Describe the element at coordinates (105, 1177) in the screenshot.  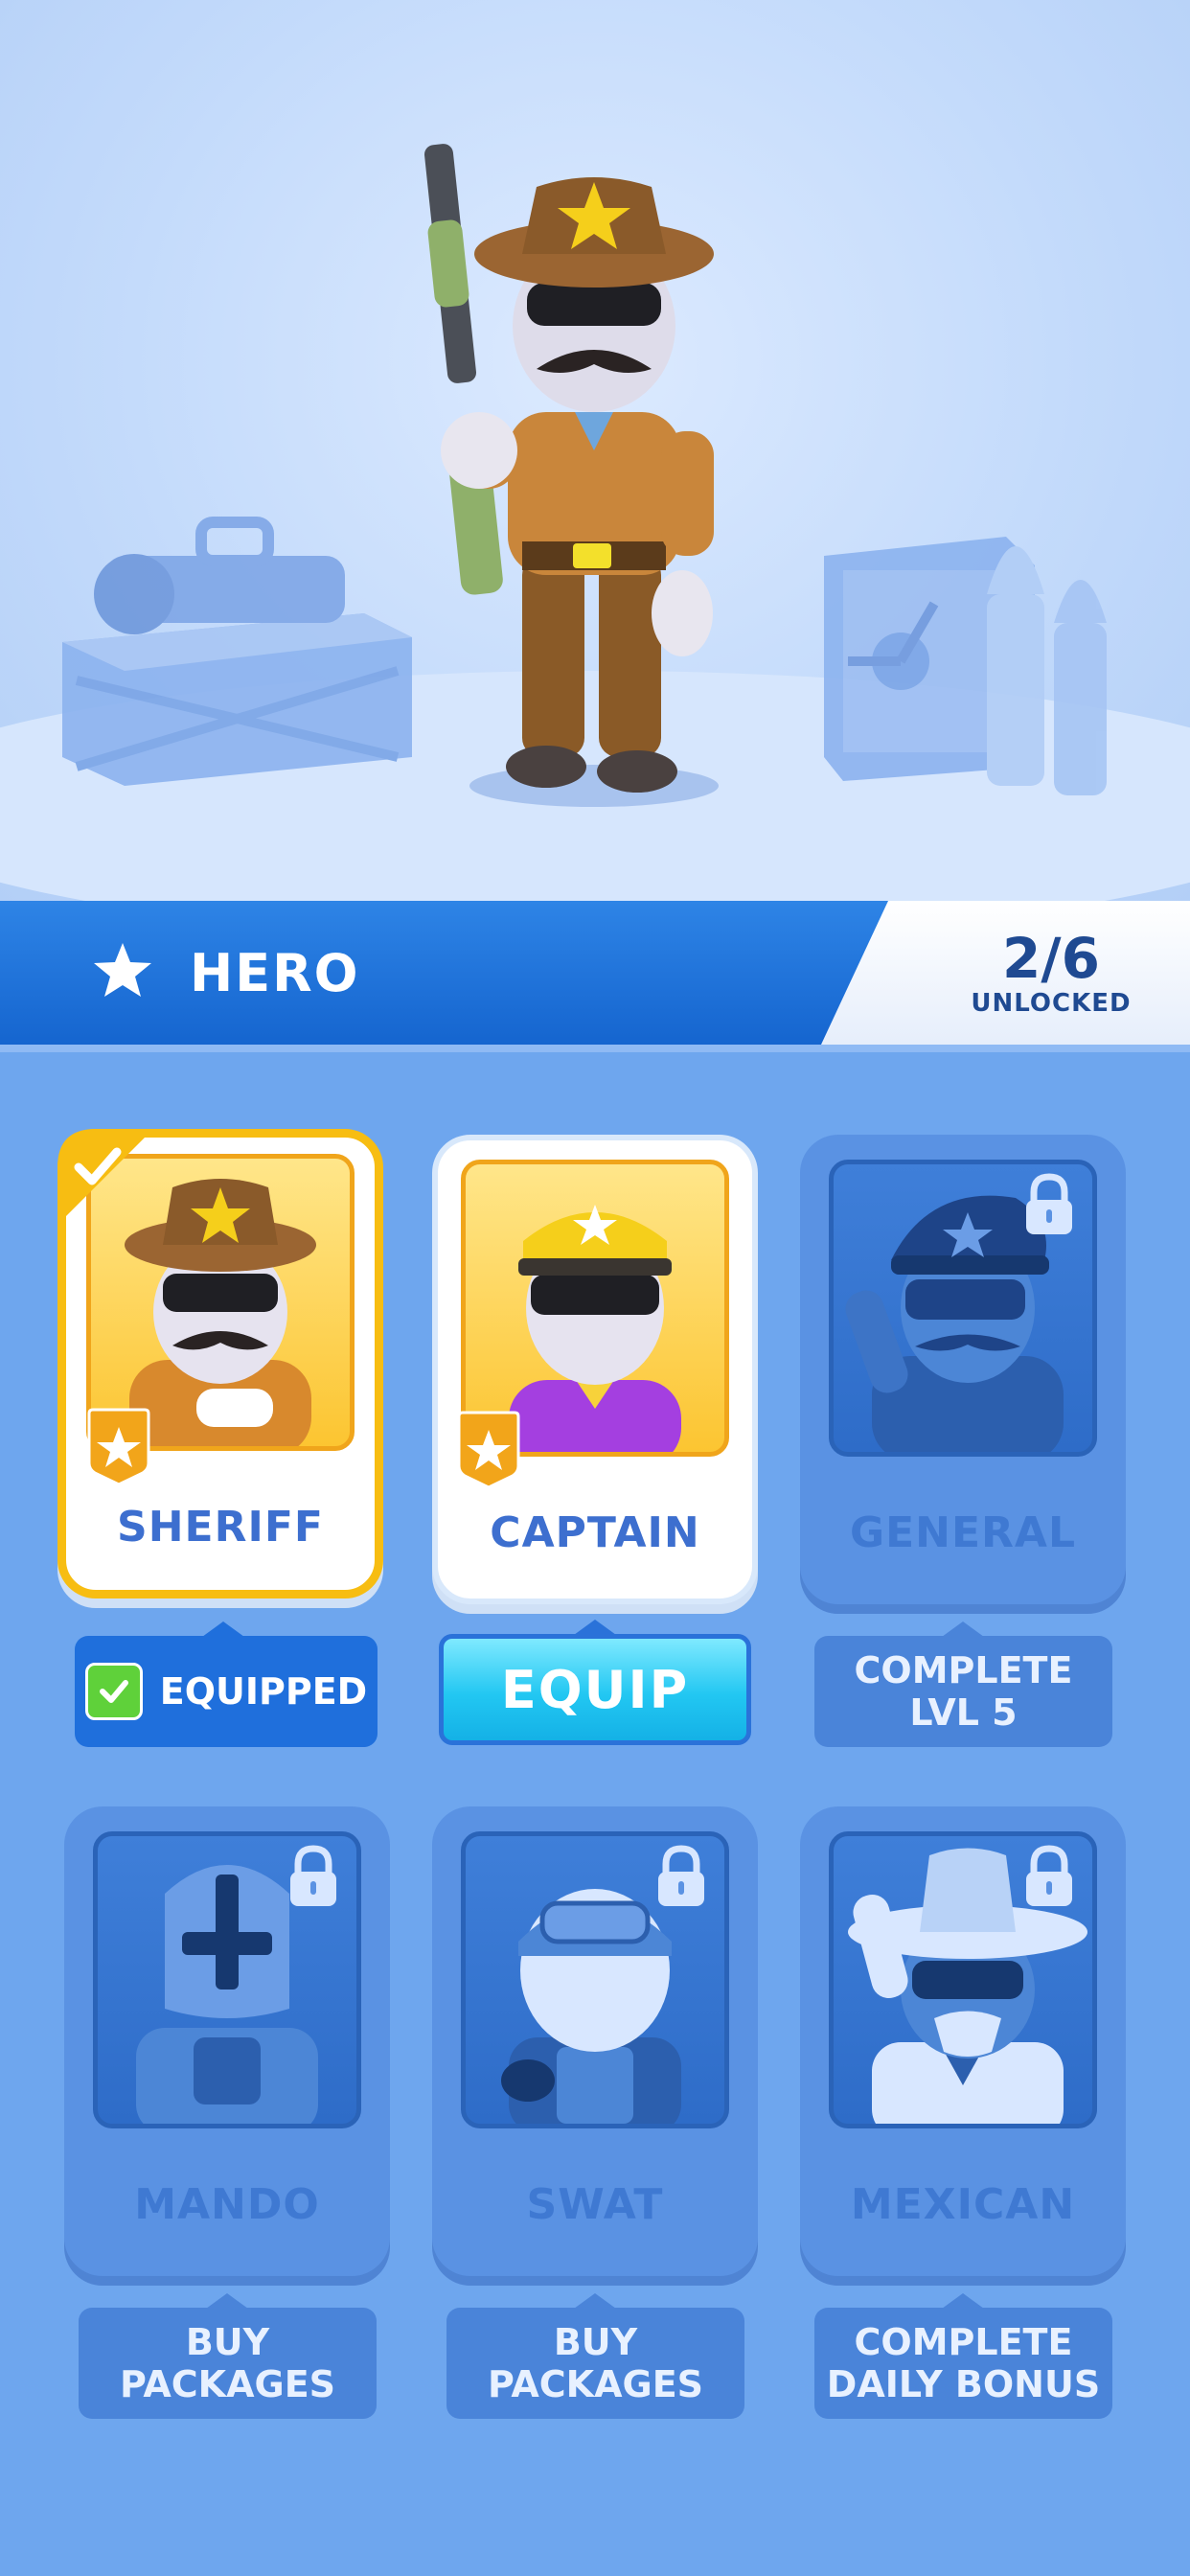
I see `equipped-check-corner-icon` at that location.